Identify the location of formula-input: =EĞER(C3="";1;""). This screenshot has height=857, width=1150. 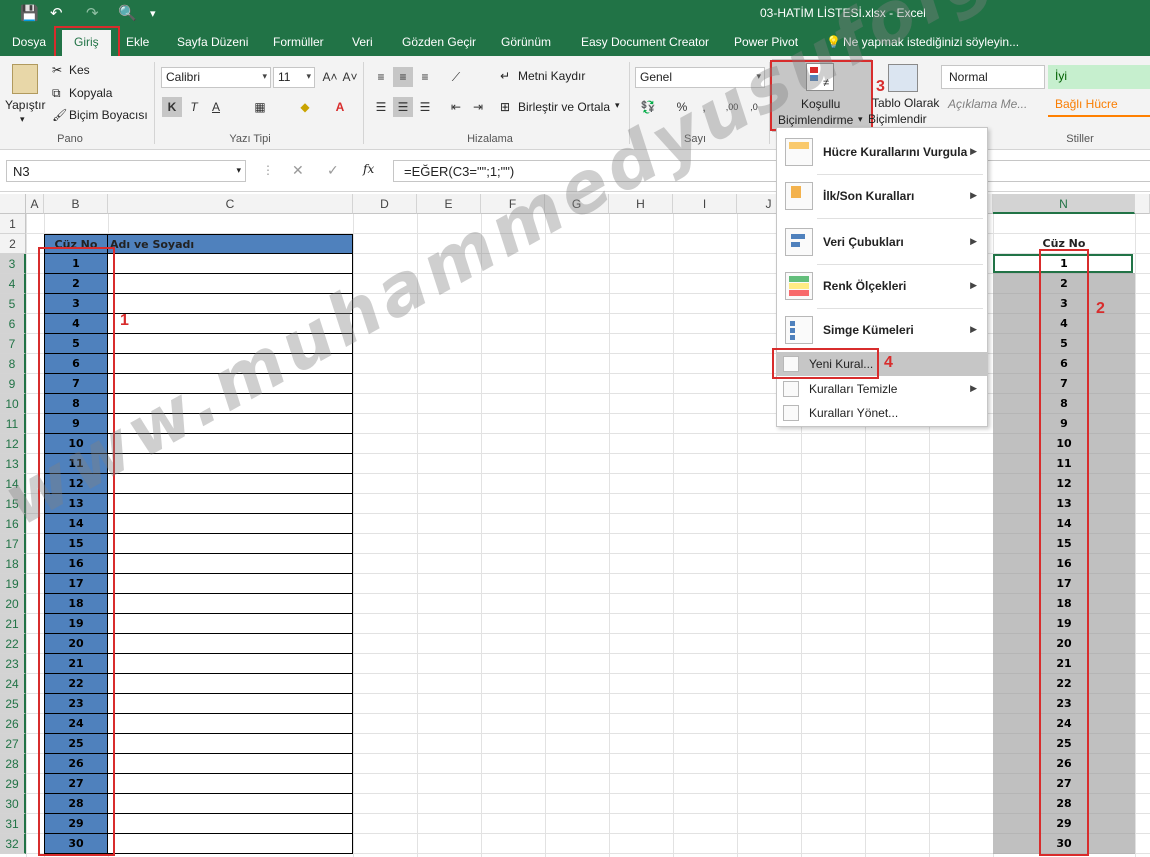
(771, 171).